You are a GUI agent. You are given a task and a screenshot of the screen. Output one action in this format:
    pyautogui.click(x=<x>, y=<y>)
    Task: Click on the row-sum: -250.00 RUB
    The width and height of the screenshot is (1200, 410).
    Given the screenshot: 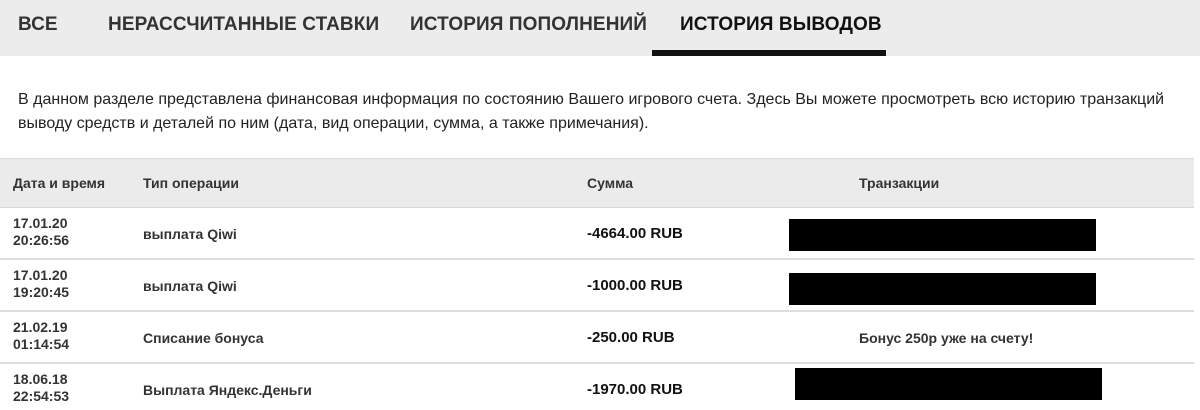 What is the action you would take?
    pyautogui.click(x=631, y=337)
    